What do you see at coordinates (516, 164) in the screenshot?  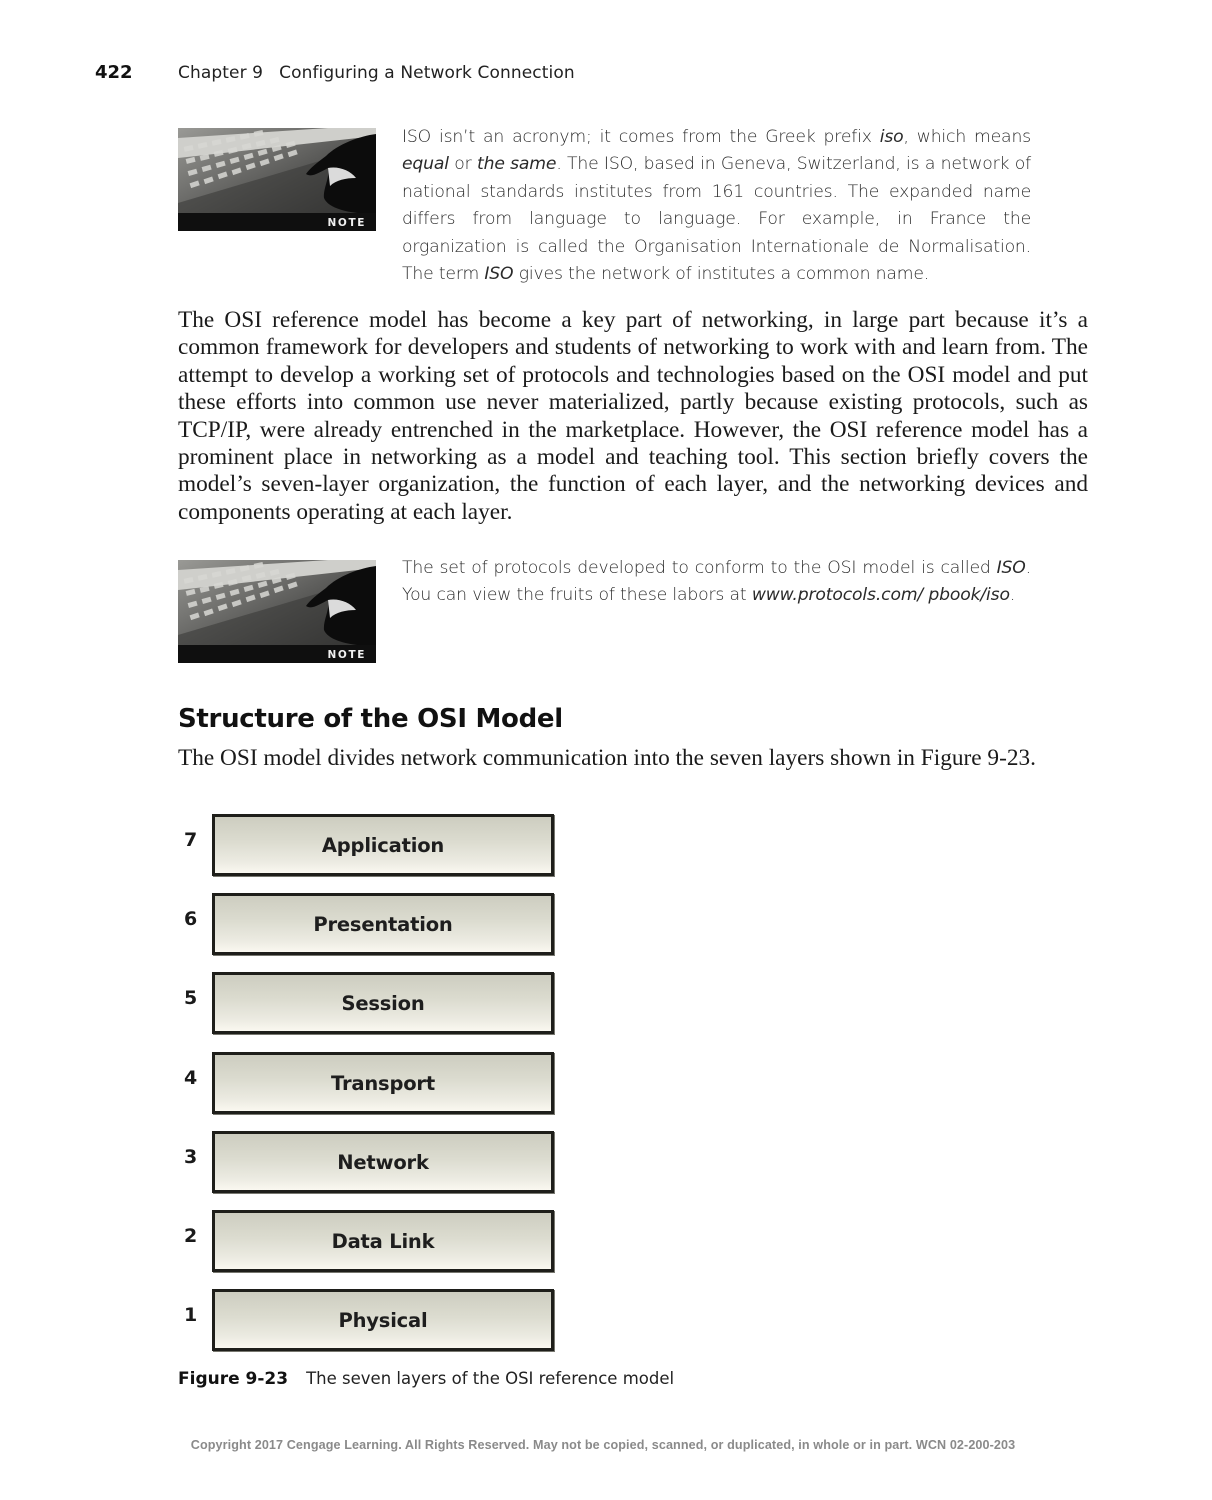 I see `emphasis-text: the same` at bounding box center [516, 164].